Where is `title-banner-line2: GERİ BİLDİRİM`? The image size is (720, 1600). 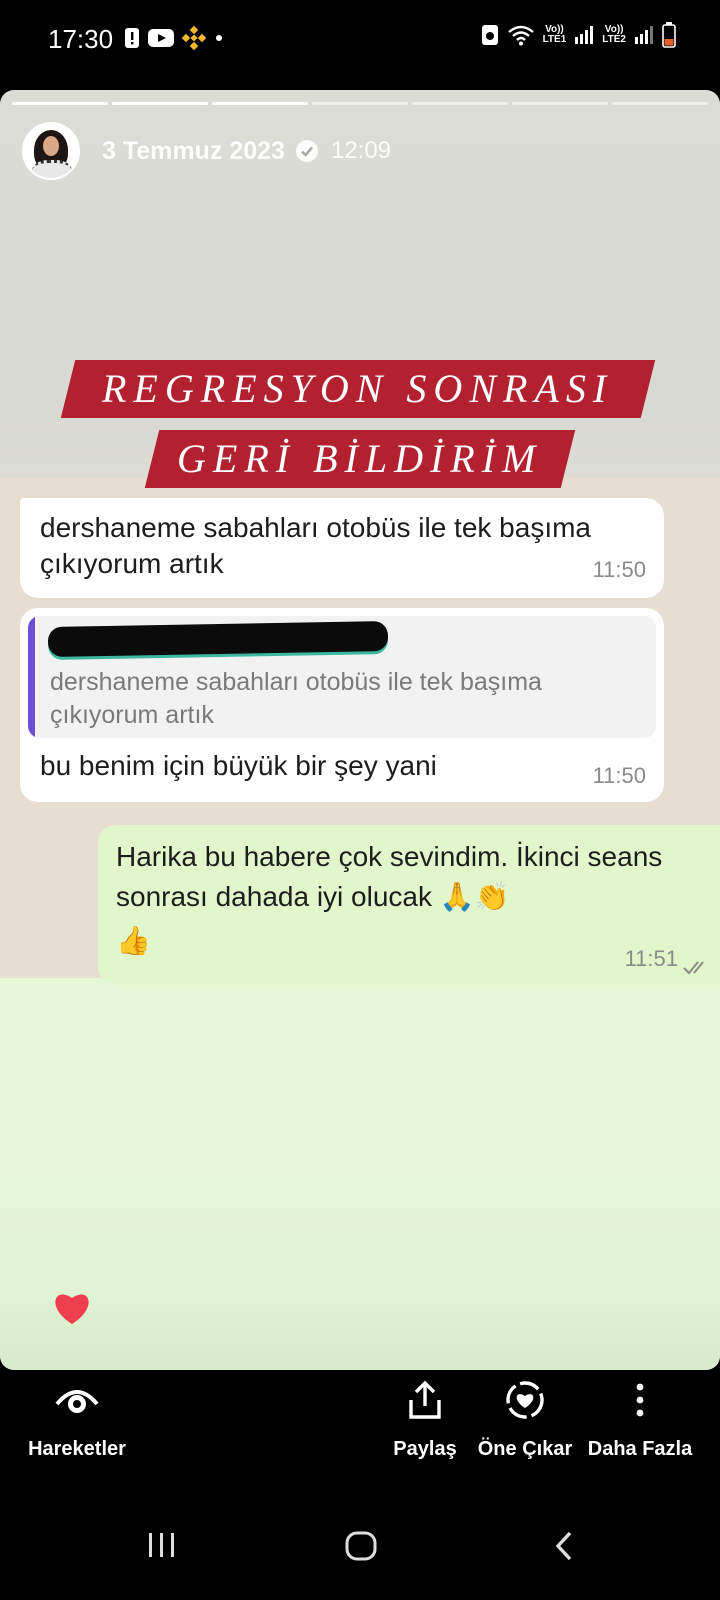
title-banner-line2: GERİ BİLDİRİM is located at coordinates (360, 459).